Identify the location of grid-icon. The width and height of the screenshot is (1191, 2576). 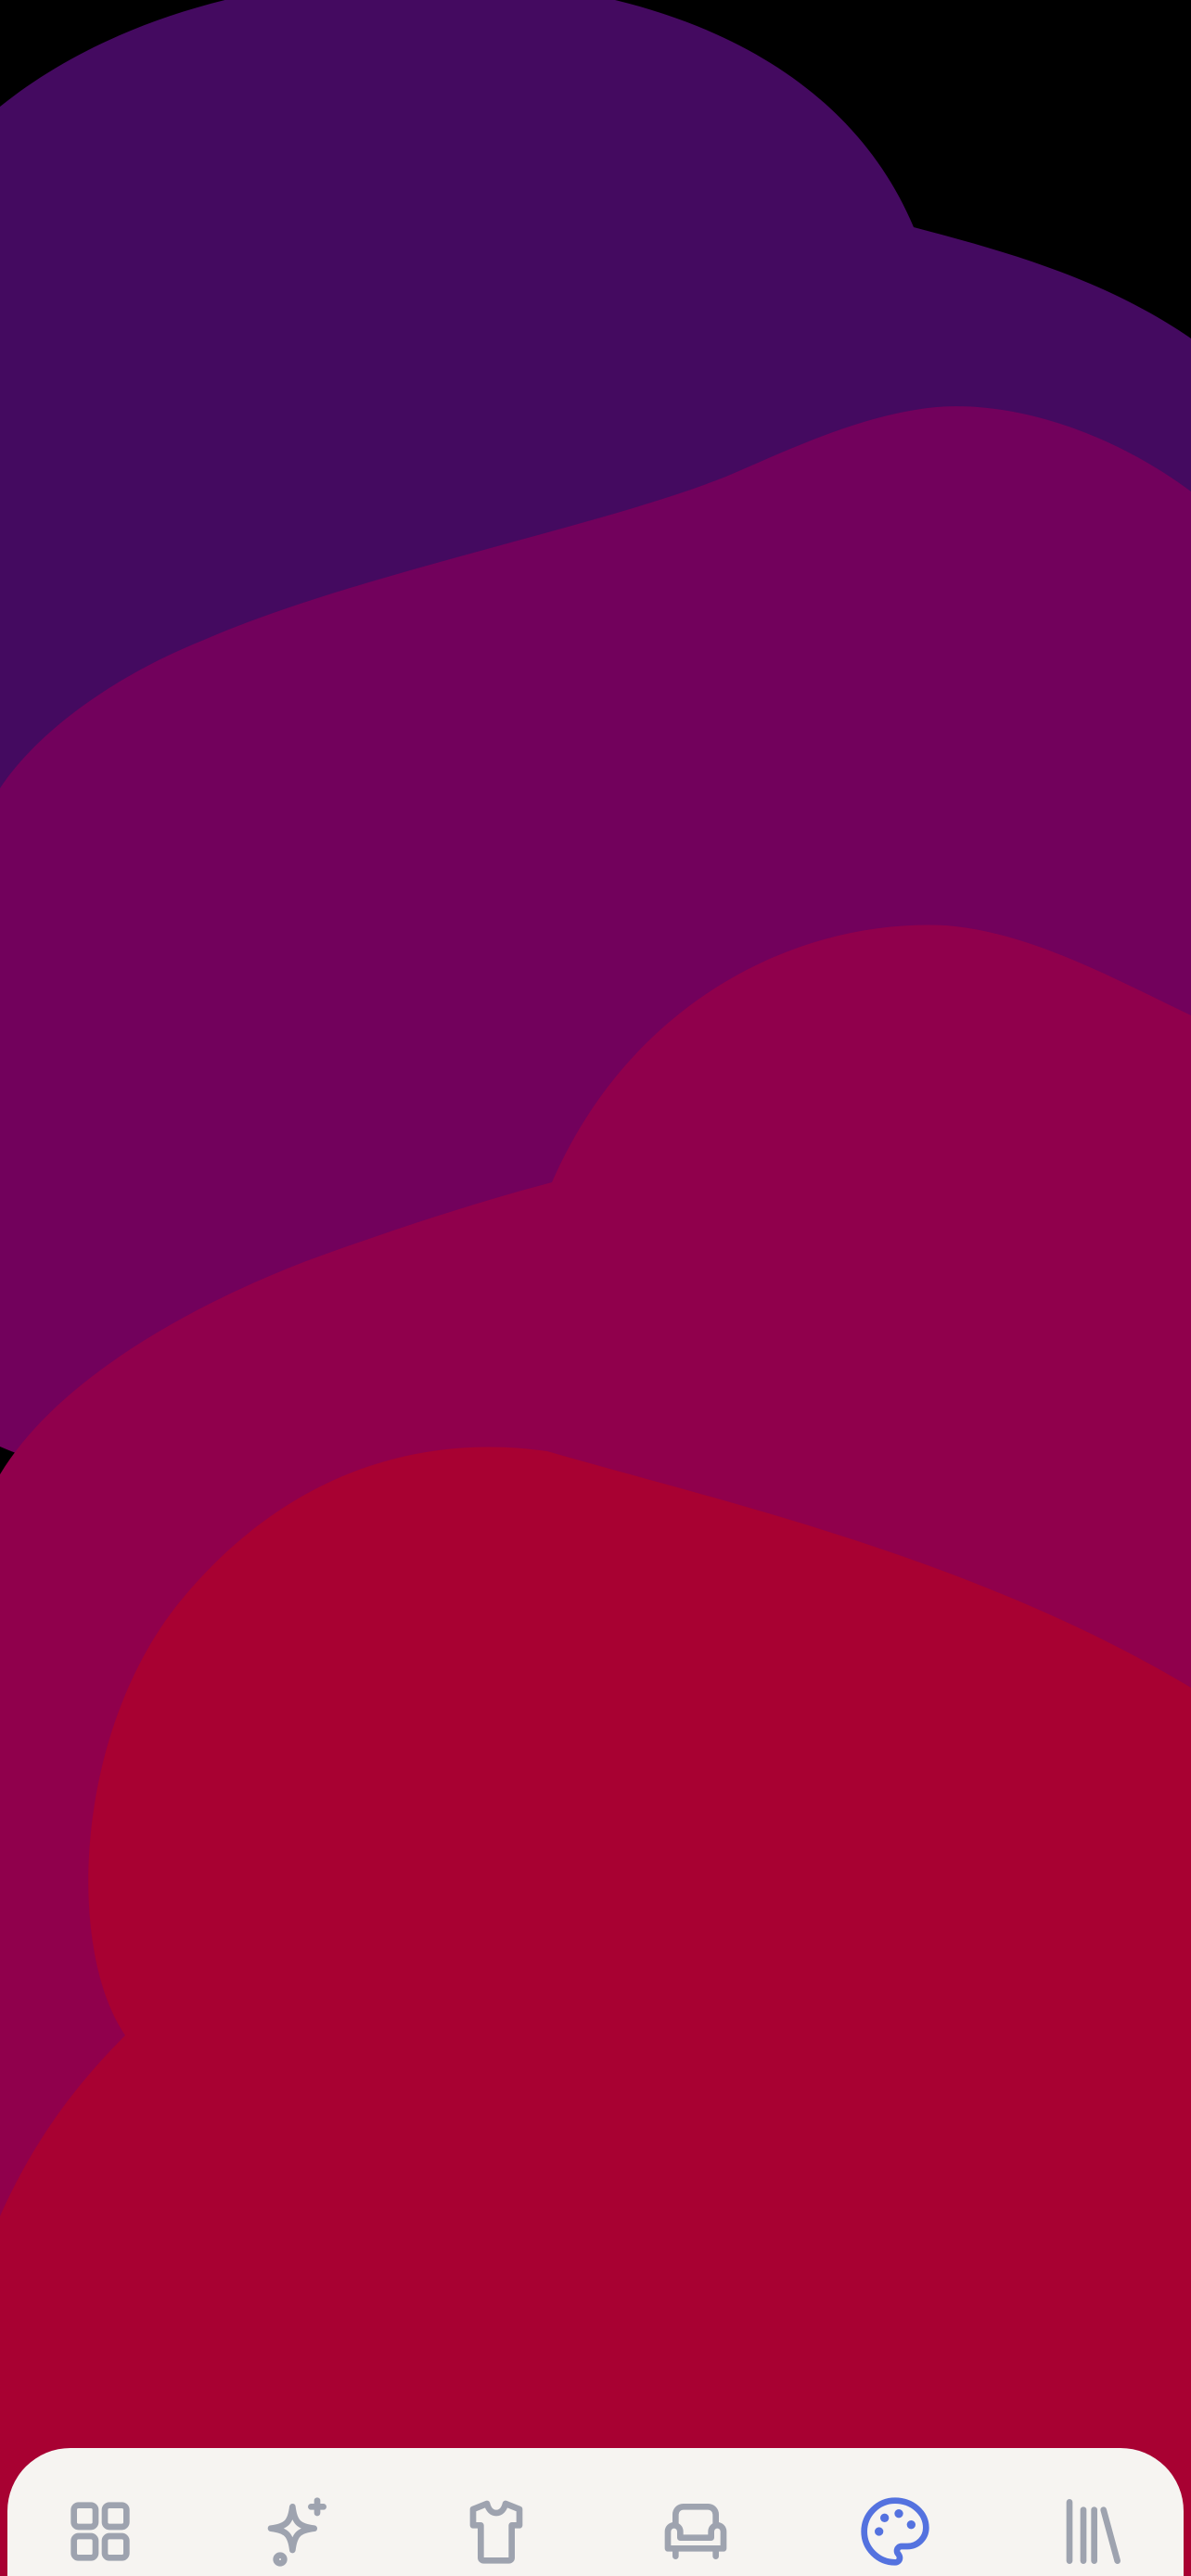
(100, 2531).